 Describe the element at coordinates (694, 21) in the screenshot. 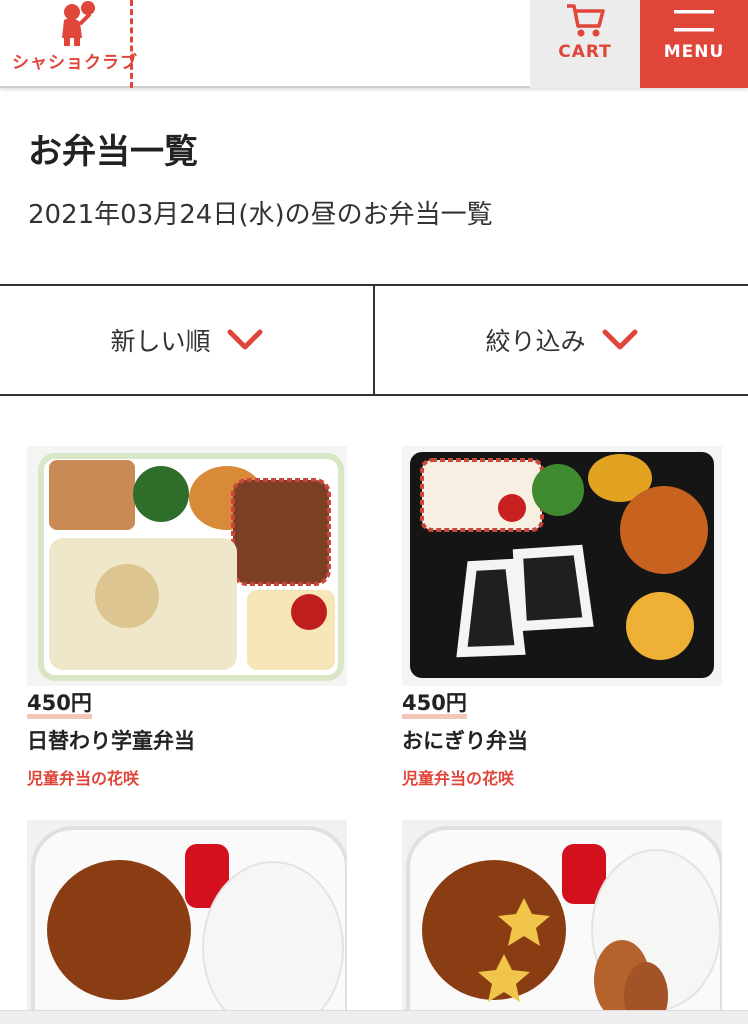

I see `hamburger-icon` at that location.